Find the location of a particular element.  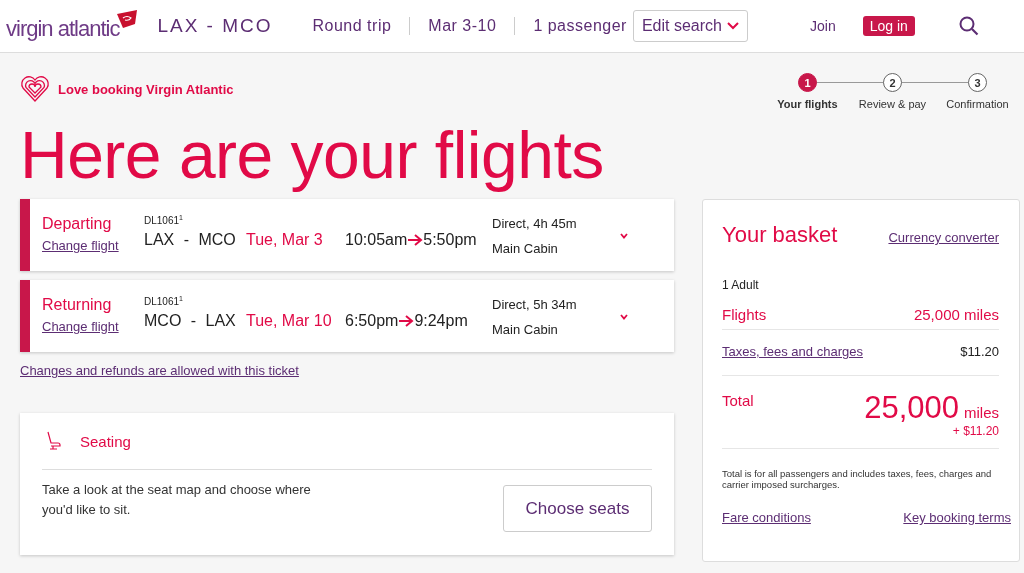

taxes-price: $11.20 is located at coordinates (979, 351).